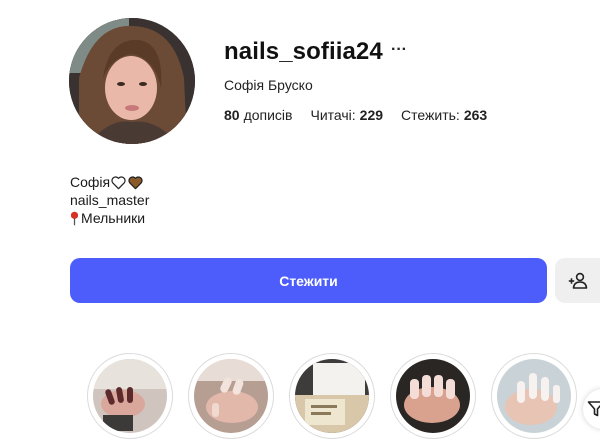  Describe the element at coordinates (74, 218) in the screenshot. I see `round-pushpin-icon` at that location.